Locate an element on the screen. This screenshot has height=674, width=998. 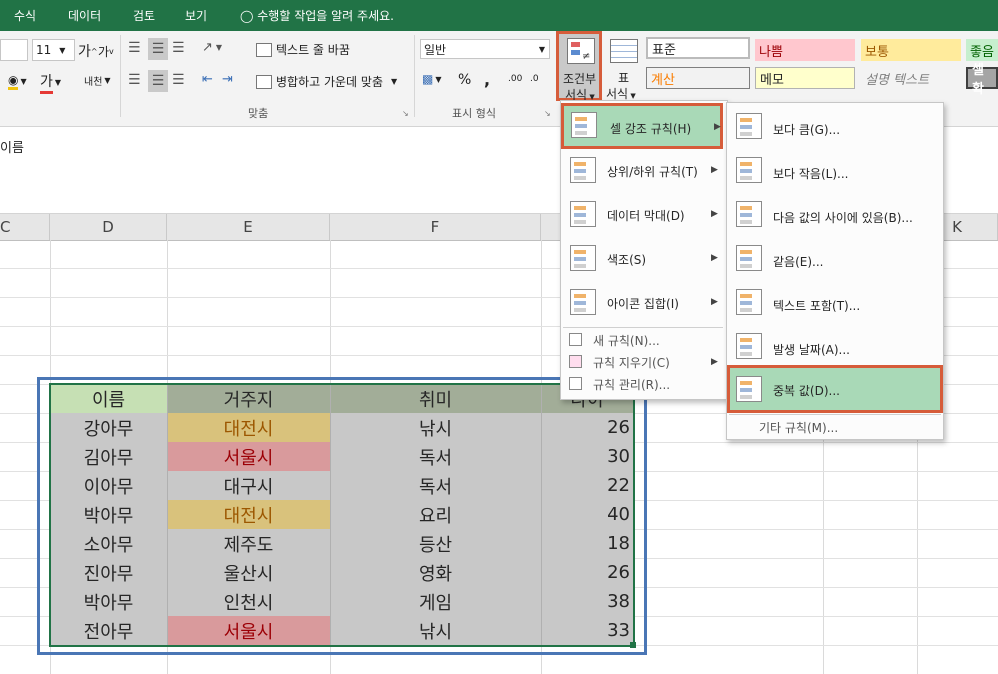
menu-item-top-bottom-rules: 상위/하위 규칙(T) ▶ is located at coordinates (642, 173).